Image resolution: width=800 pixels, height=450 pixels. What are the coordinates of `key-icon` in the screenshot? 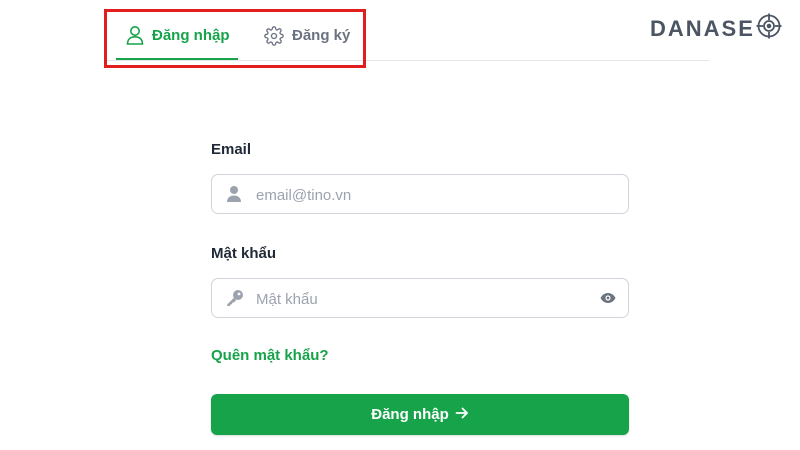 It's located at (235, 300).